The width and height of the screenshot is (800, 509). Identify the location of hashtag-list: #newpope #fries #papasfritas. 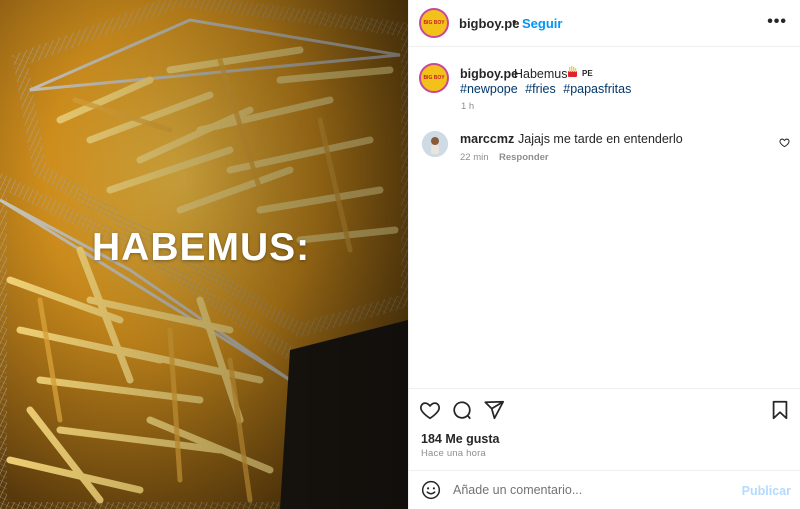
(545, 89).